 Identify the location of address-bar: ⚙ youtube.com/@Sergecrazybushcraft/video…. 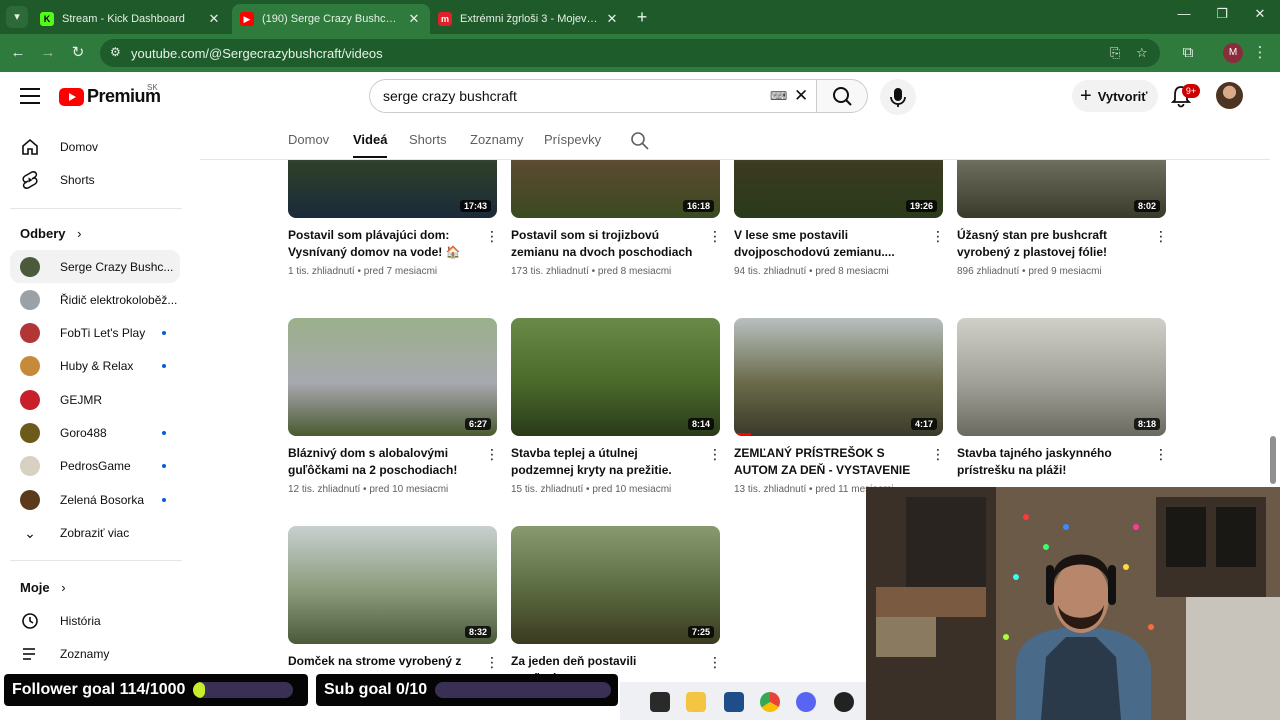
(630, 53).